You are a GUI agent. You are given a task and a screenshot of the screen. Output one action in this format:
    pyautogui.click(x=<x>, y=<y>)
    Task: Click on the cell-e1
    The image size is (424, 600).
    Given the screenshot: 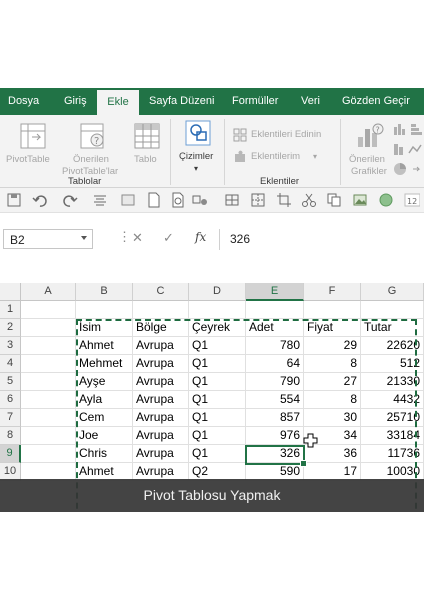 What is the action you would take?
    pyautogui.click(x=275, y=310)
    